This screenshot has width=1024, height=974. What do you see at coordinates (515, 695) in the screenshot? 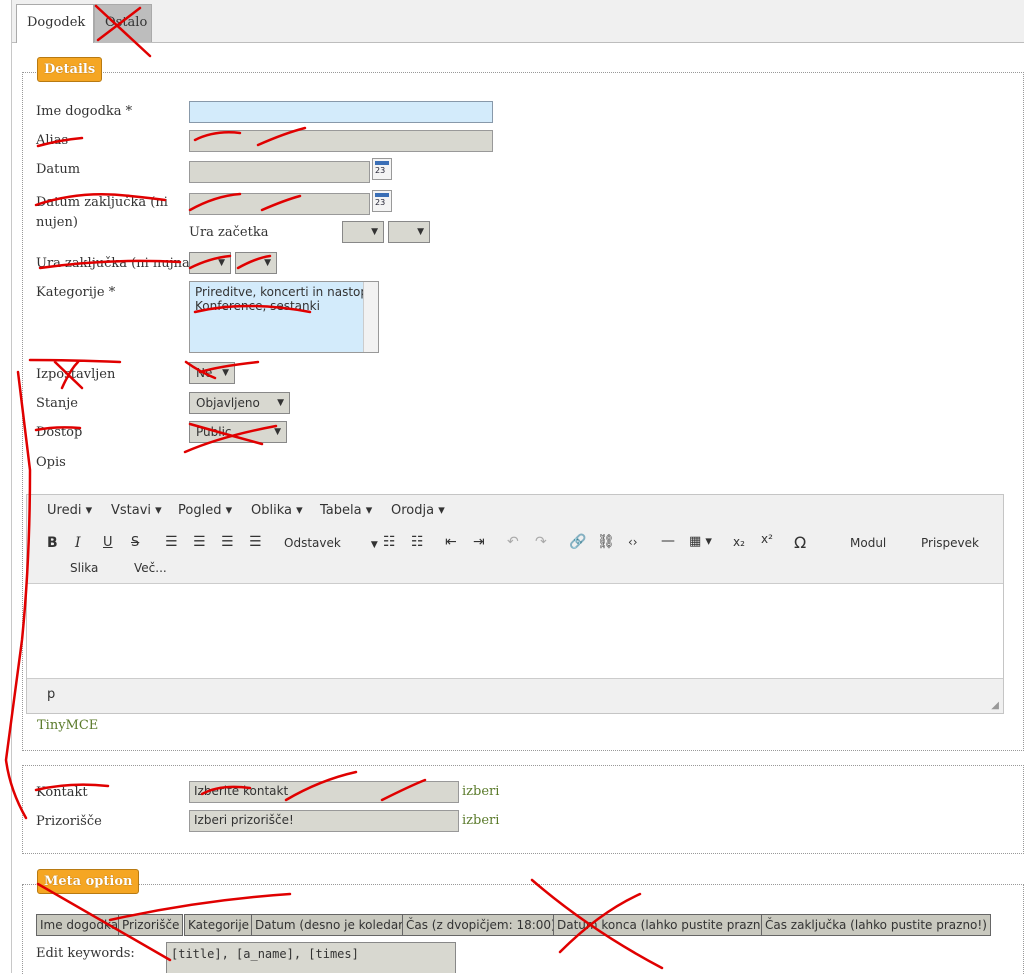
I see `editor-statusbar: p ◢` at bounding box center [515, 695].